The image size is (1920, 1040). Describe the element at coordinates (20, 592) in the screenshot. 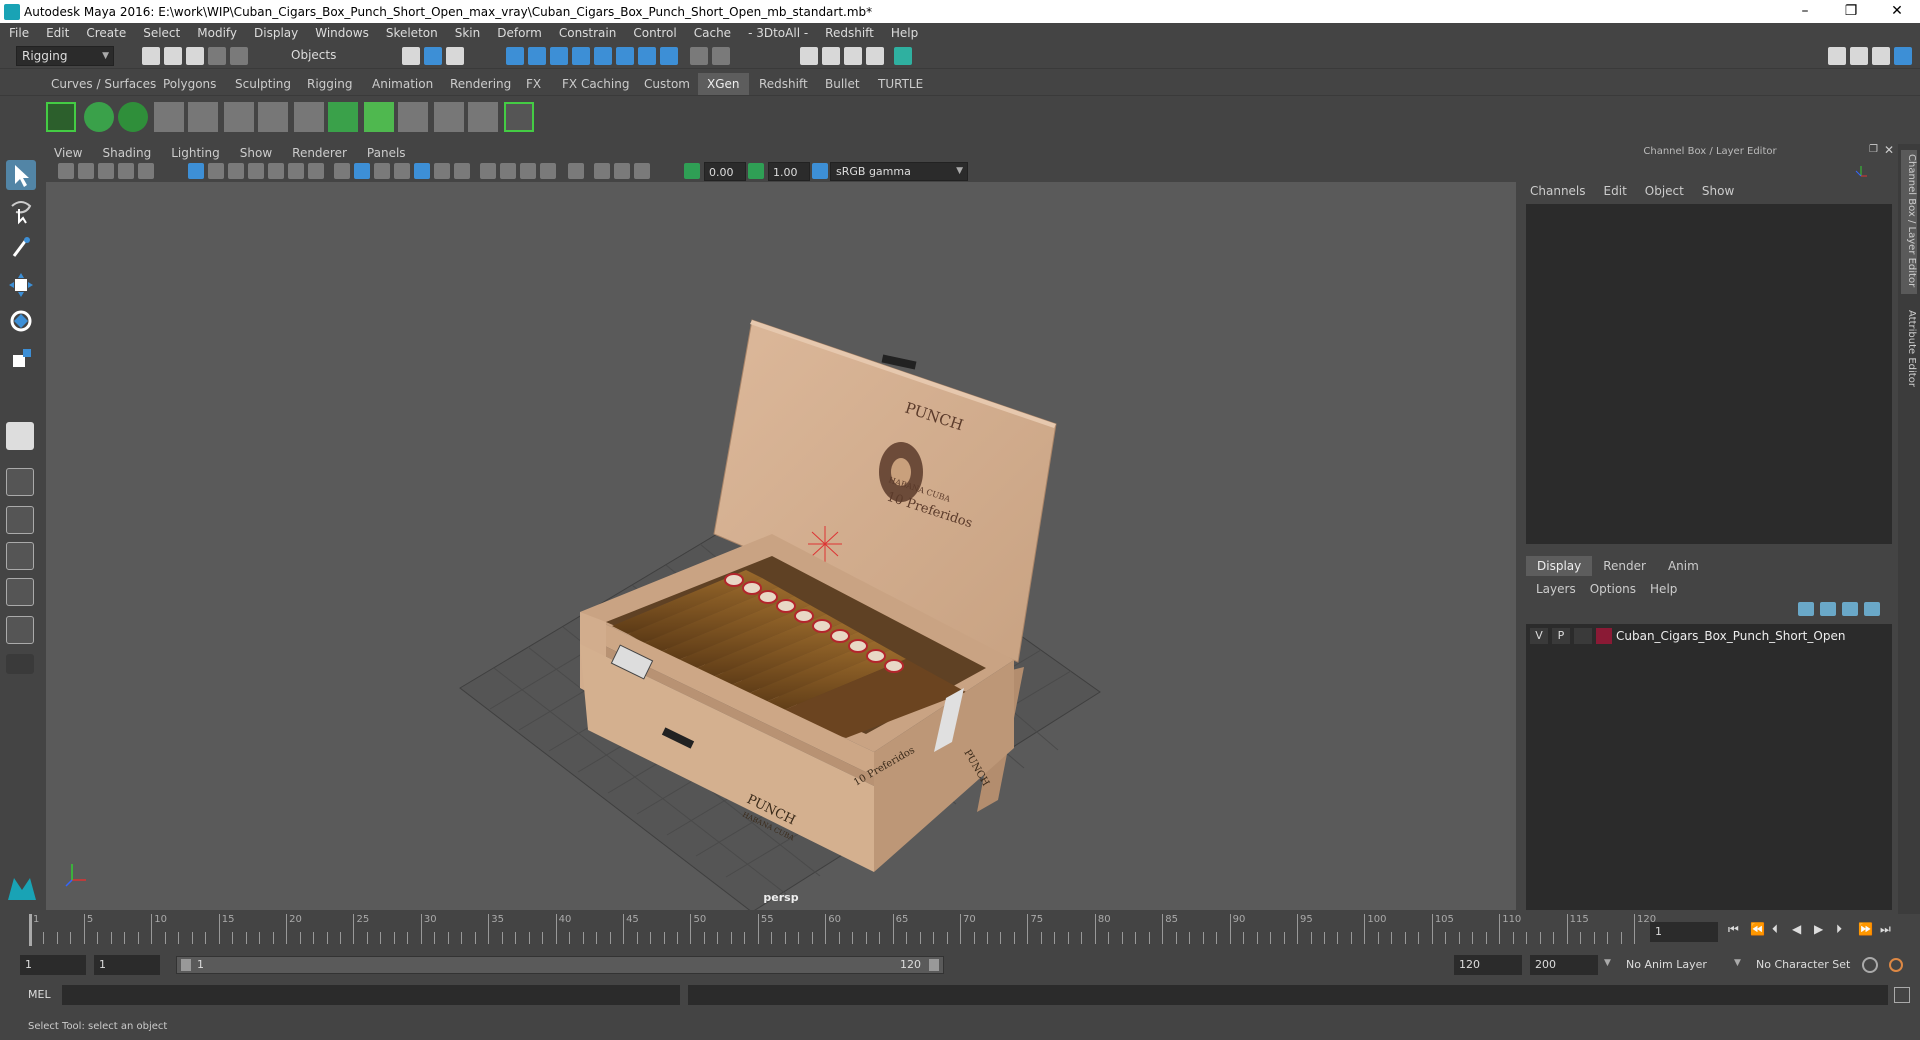

I see `persp-graph-layout-icon` at that location.